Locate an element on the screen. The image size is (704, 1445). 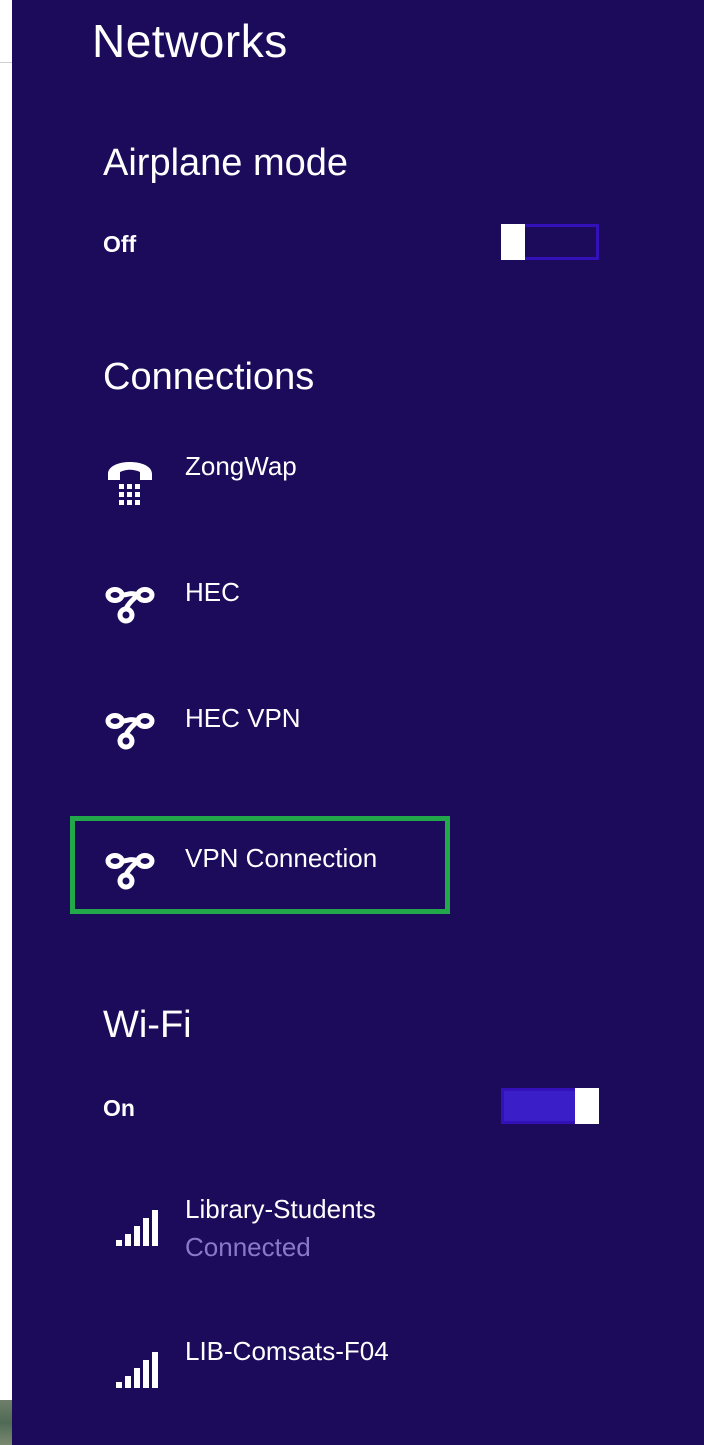
toggle-fill is located at coordinates (539, 1106).